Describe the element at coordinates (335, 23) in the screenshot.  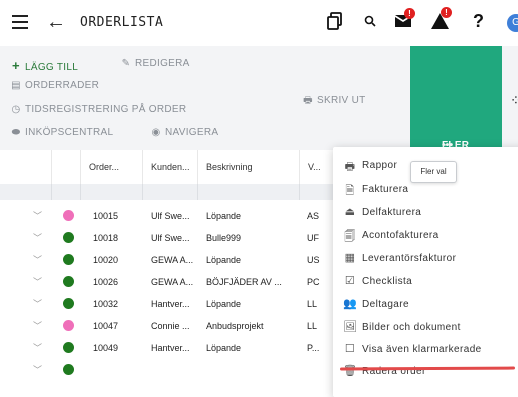
I see `copy-icon` at that location.